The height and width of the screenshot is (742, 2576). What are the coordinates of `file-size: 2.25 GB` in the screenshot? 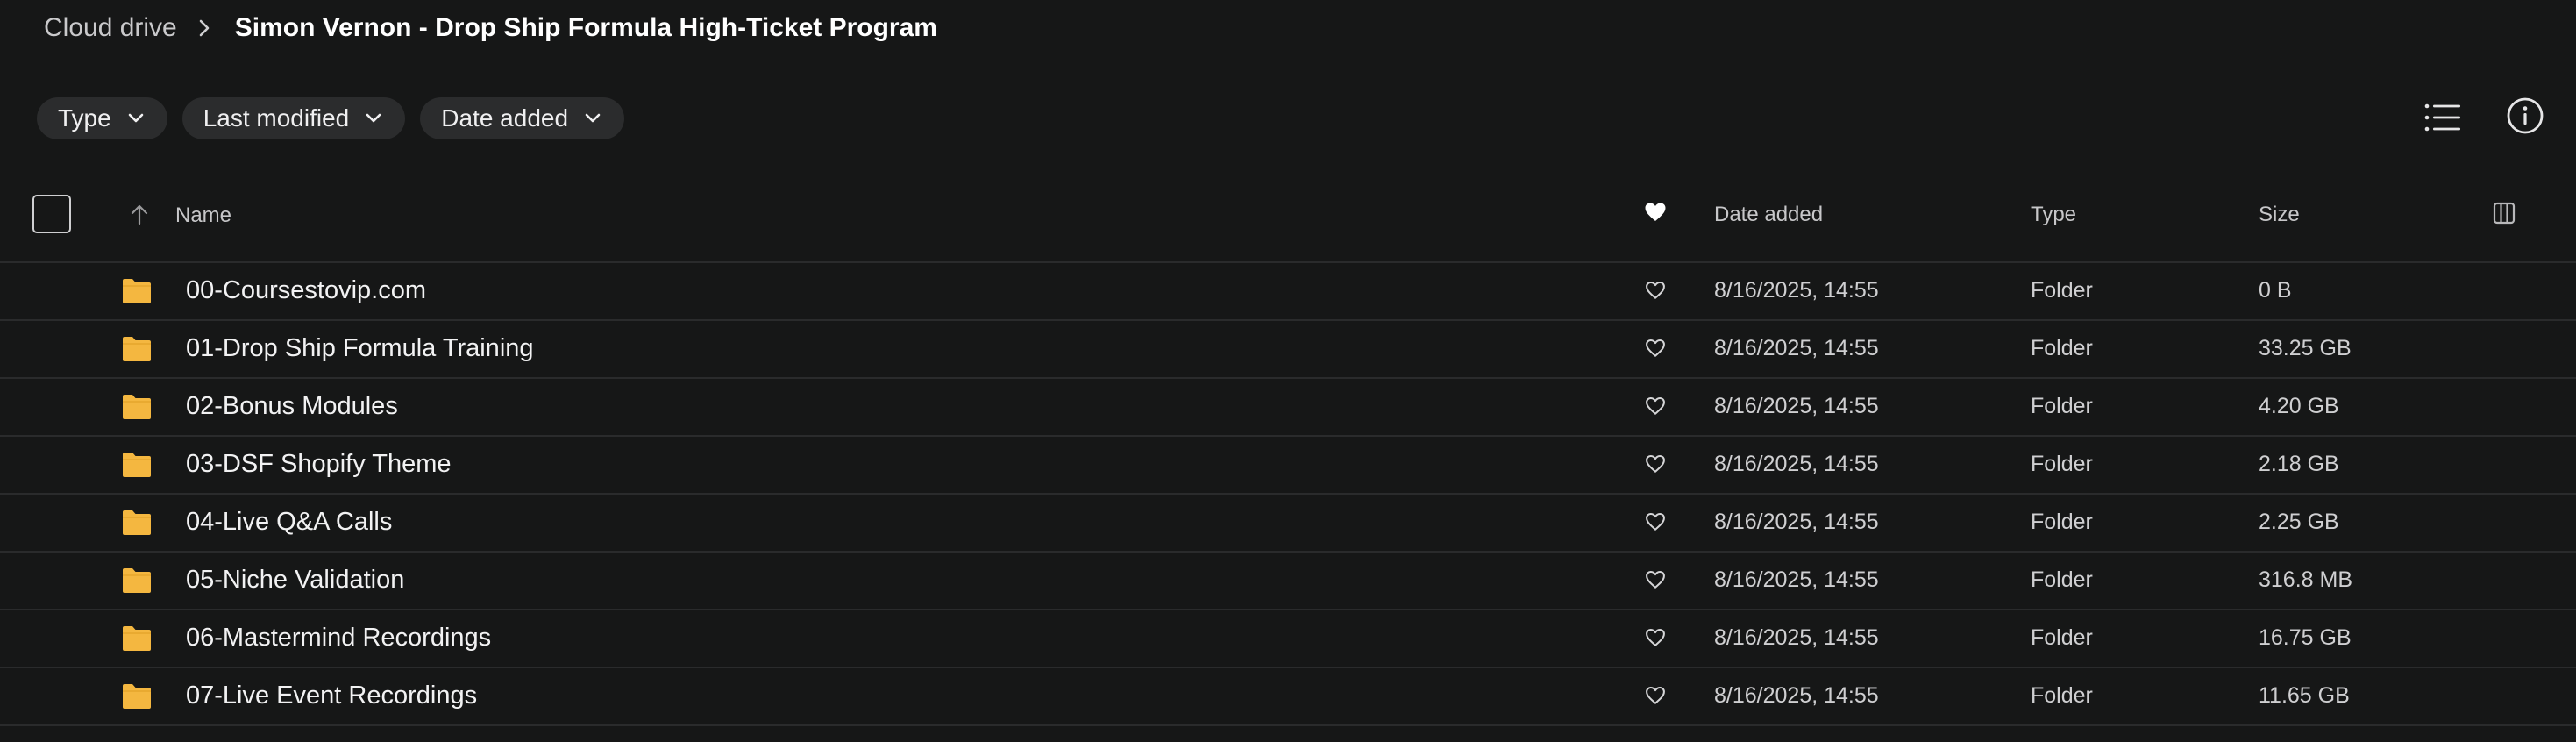 It's located at (2299, 522).